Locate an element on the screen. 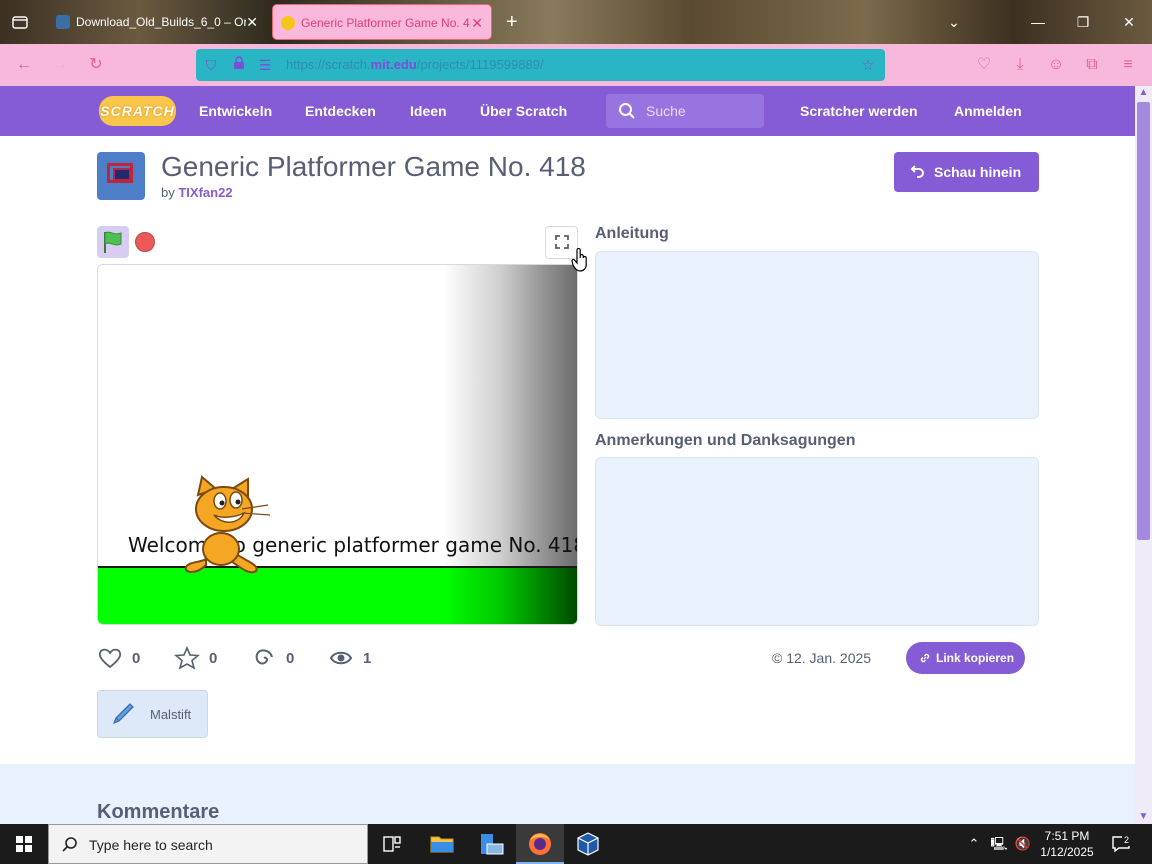  love-count: 0 is located at coordinates (136, 658).